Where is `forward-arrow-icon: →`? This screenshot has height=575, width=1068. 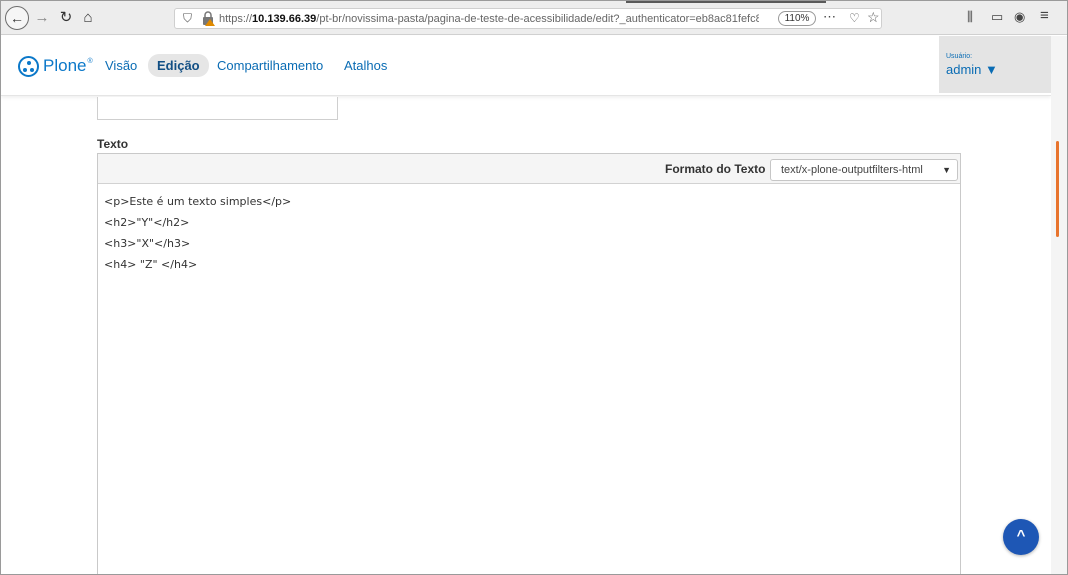 forward-arrow-icon: → is located at coordinates (42, 18).